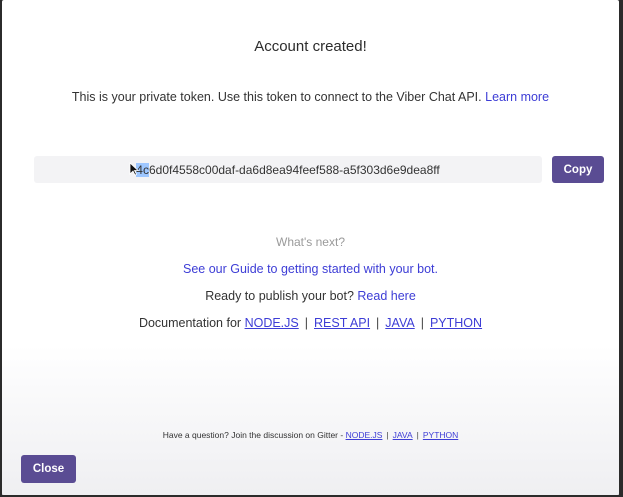  I want to click on dialog-title: Account created!, so click(310, 46).